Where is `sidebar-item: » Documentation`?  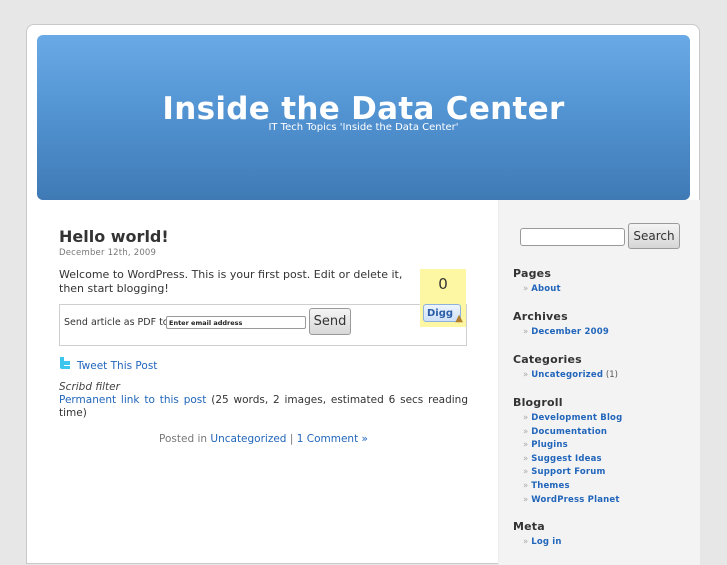 sidebar-item: » Documentation is located at coordinates (572, 433).